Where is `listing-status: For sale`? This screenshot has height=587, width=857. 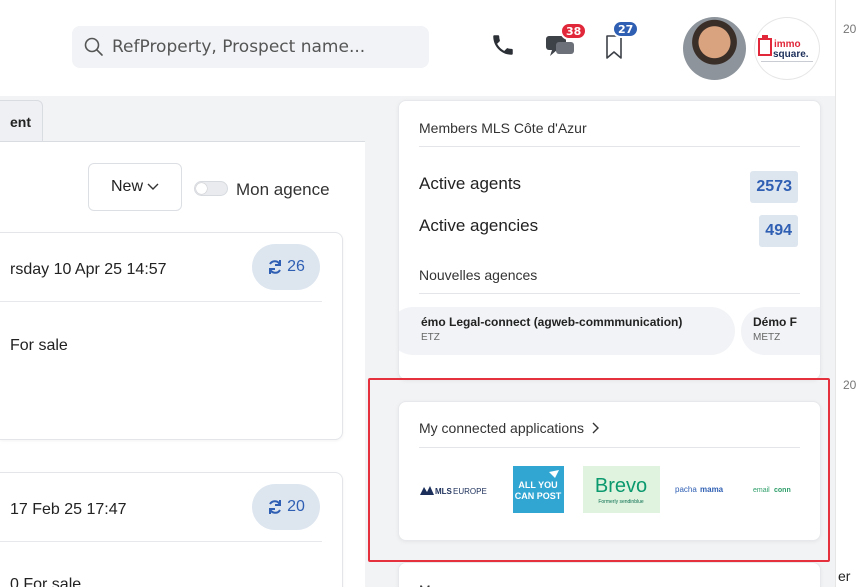
listing-status: For sale is located at coordinates (39, 345).